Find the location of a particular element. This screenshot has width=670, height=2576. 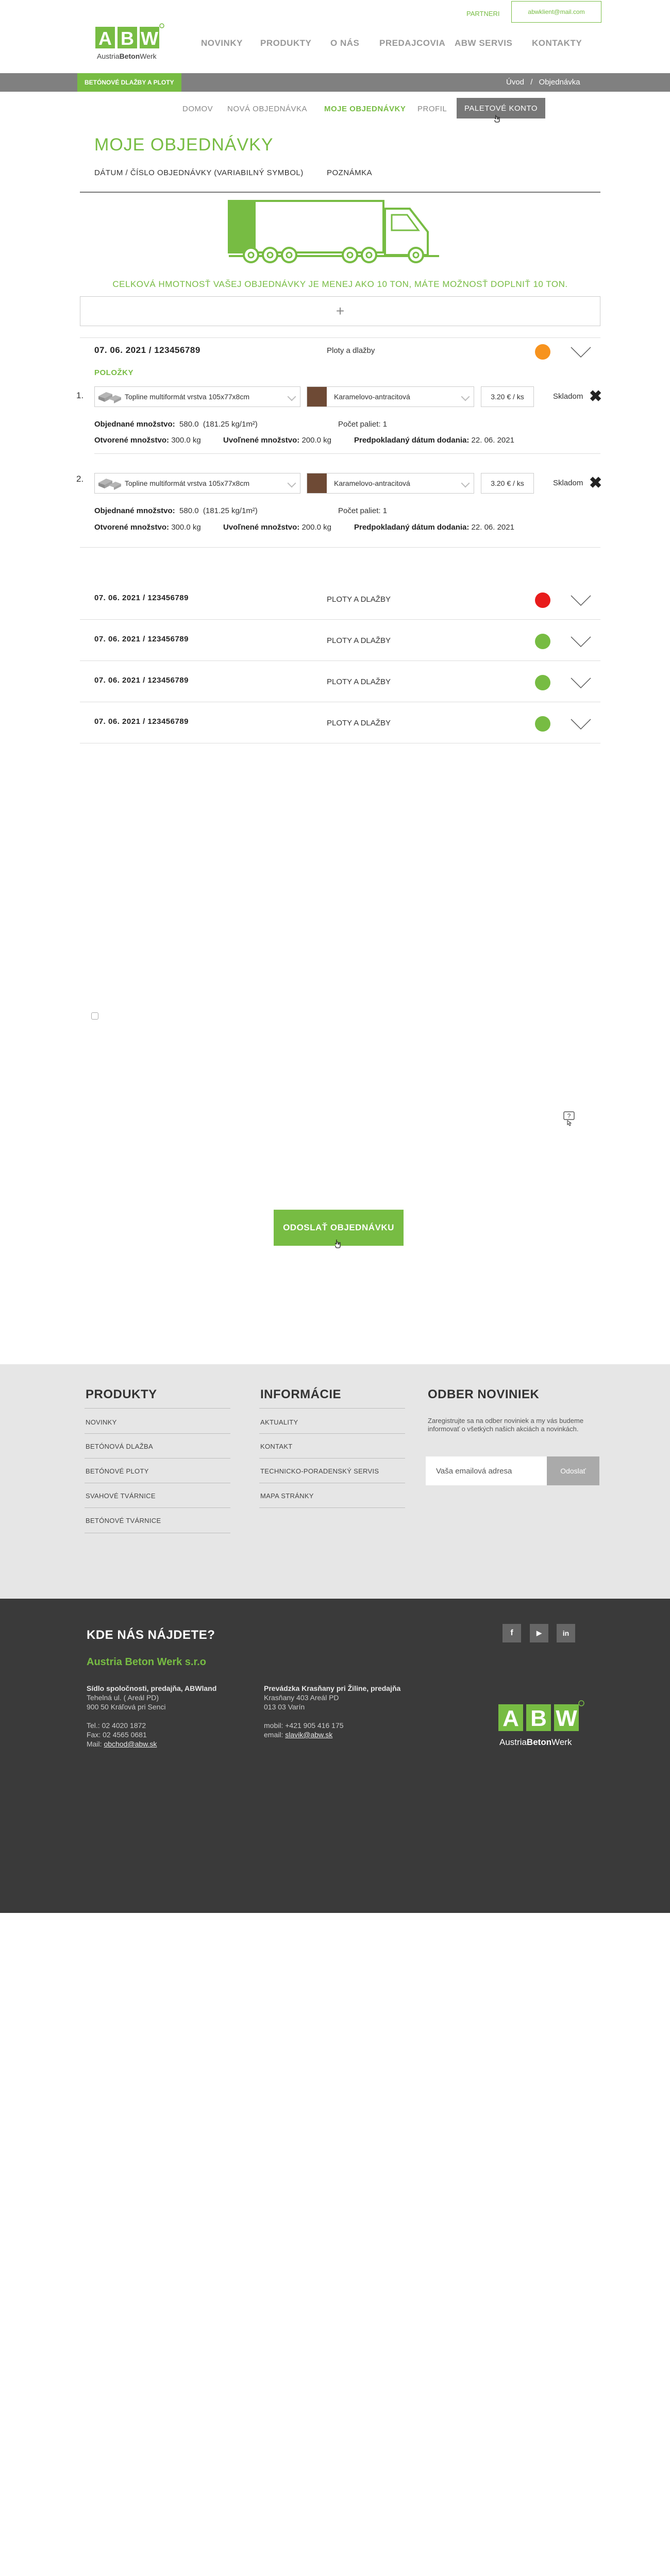

cursor-hand-icon is located at coordinates (497, 118).